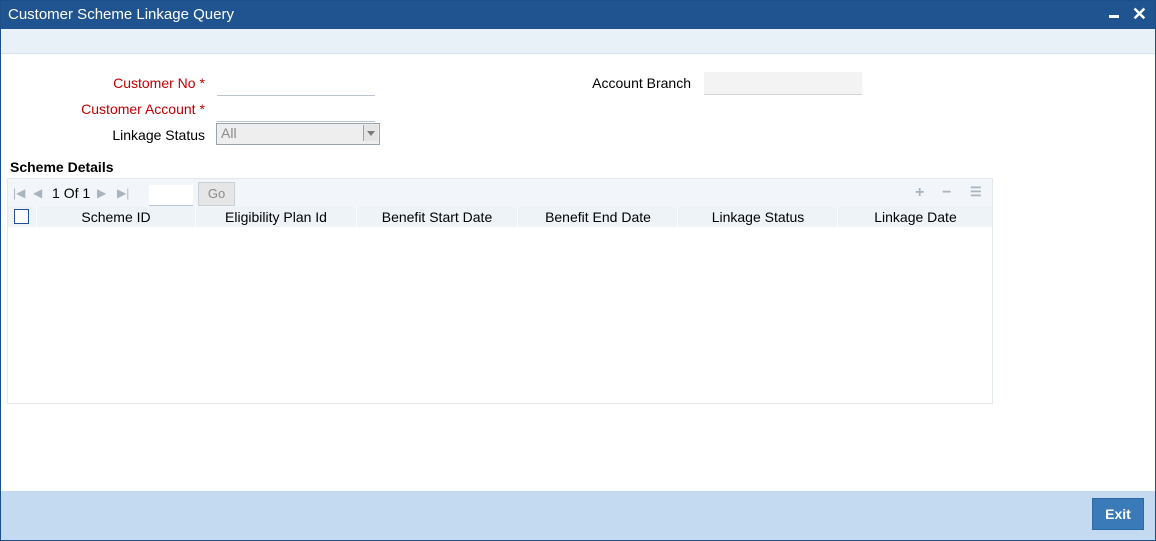 This screenshot has width=1156, height=541. What do you see at coordinates (370, 133) in the screenshot?
I see `chevron-down-icon` at bounding box center [370, 133].